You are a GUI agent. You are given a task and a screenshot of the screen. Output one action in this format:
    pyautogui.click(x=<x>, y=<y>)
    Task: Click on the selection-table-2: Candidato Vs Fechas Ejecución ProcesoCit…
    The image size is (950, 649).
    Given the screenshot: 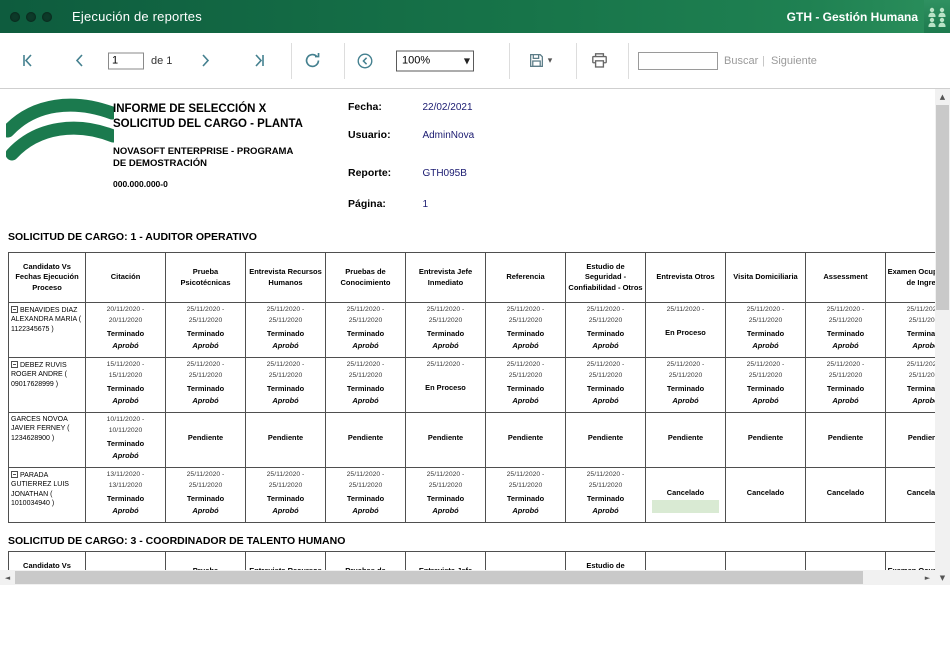 What is the action you would take?
    pyautogui.click(x=471, y=560)
    